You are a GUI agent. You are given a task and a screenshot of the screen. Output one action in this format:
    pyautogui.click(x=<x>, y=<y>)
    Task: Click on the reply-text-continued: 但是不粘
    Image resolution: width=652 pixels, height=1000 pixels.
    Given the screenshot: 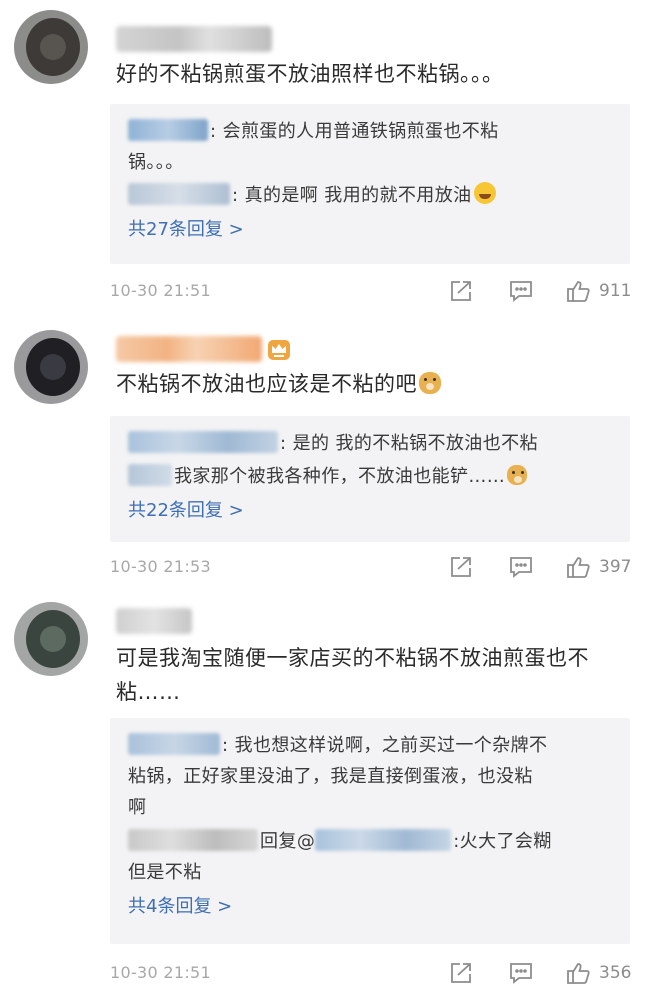 What is the action you would take?
    pyautogui.click(x=165, y=872)
    